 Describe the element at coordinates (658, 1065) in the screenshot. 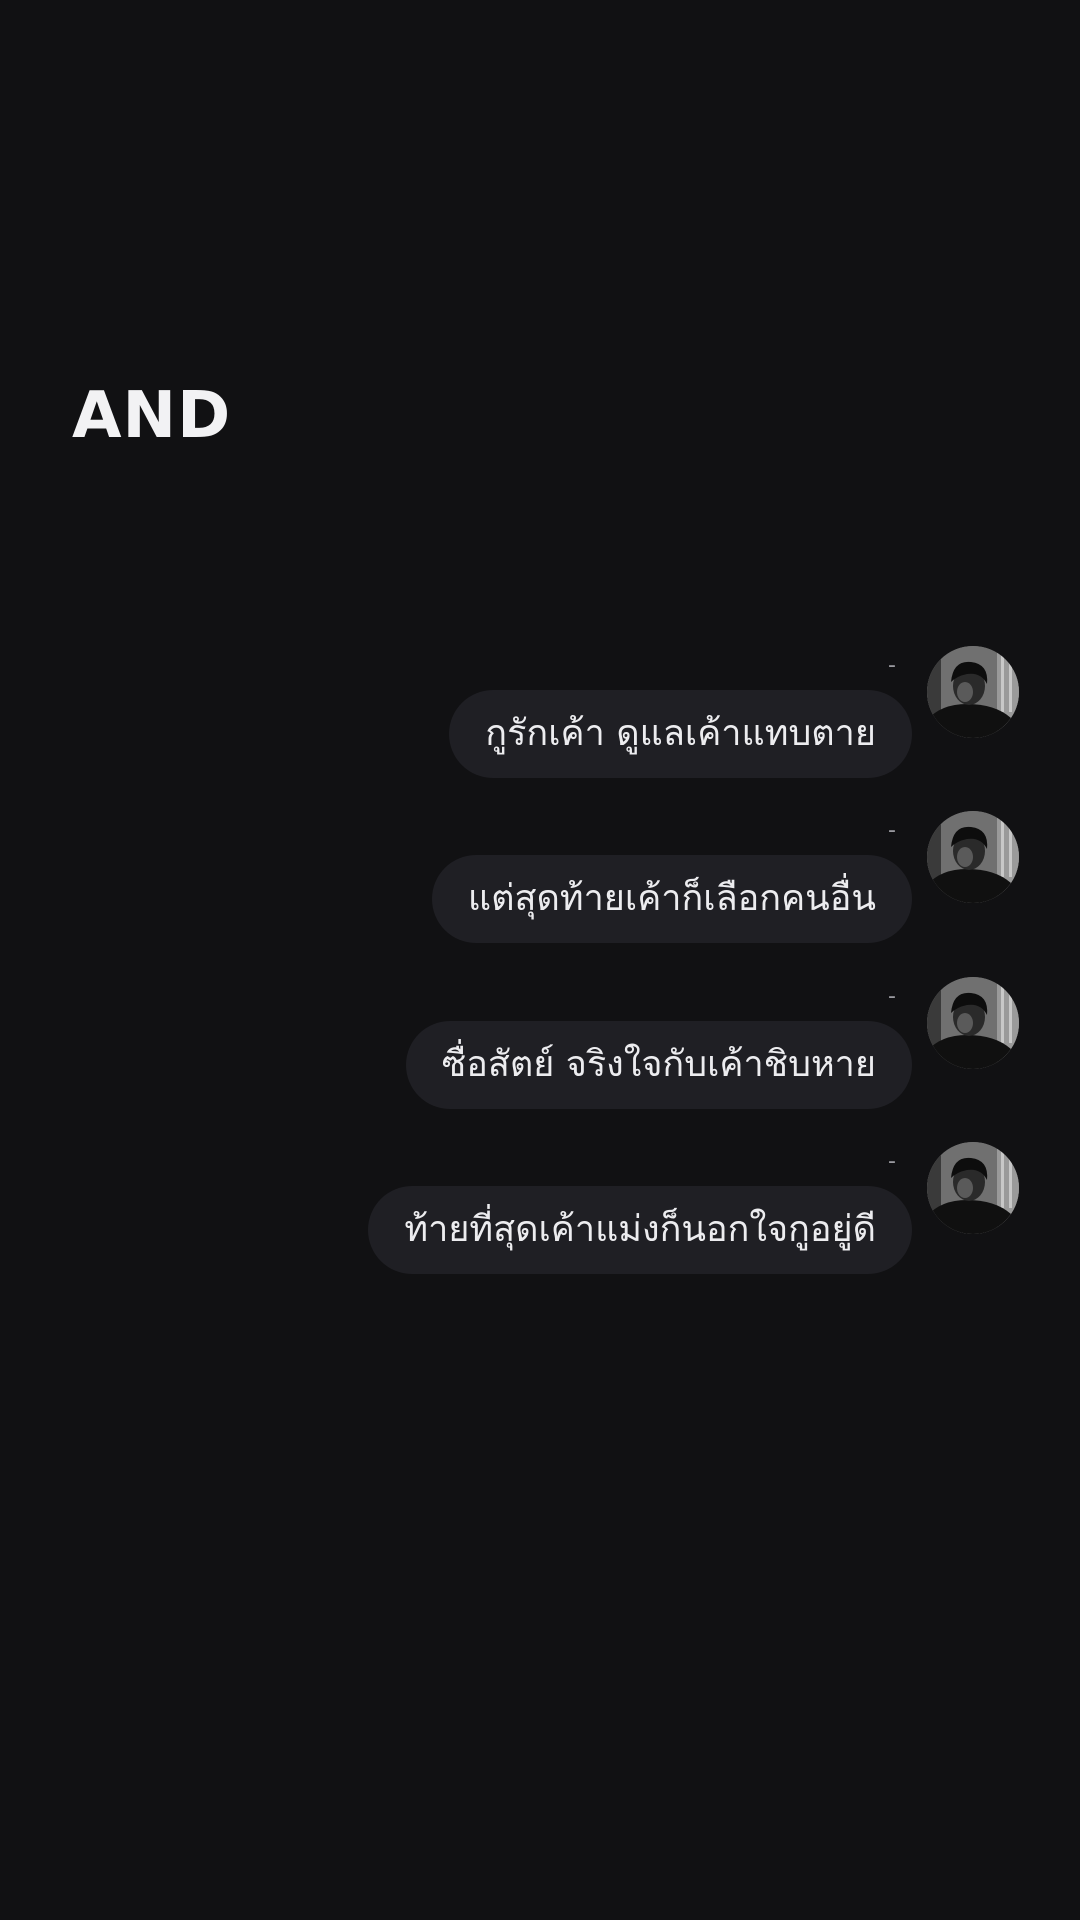

I see `message-bubble: ซื่อสัตย์ จริงใจกับเค้าชิบหาย` at that location.